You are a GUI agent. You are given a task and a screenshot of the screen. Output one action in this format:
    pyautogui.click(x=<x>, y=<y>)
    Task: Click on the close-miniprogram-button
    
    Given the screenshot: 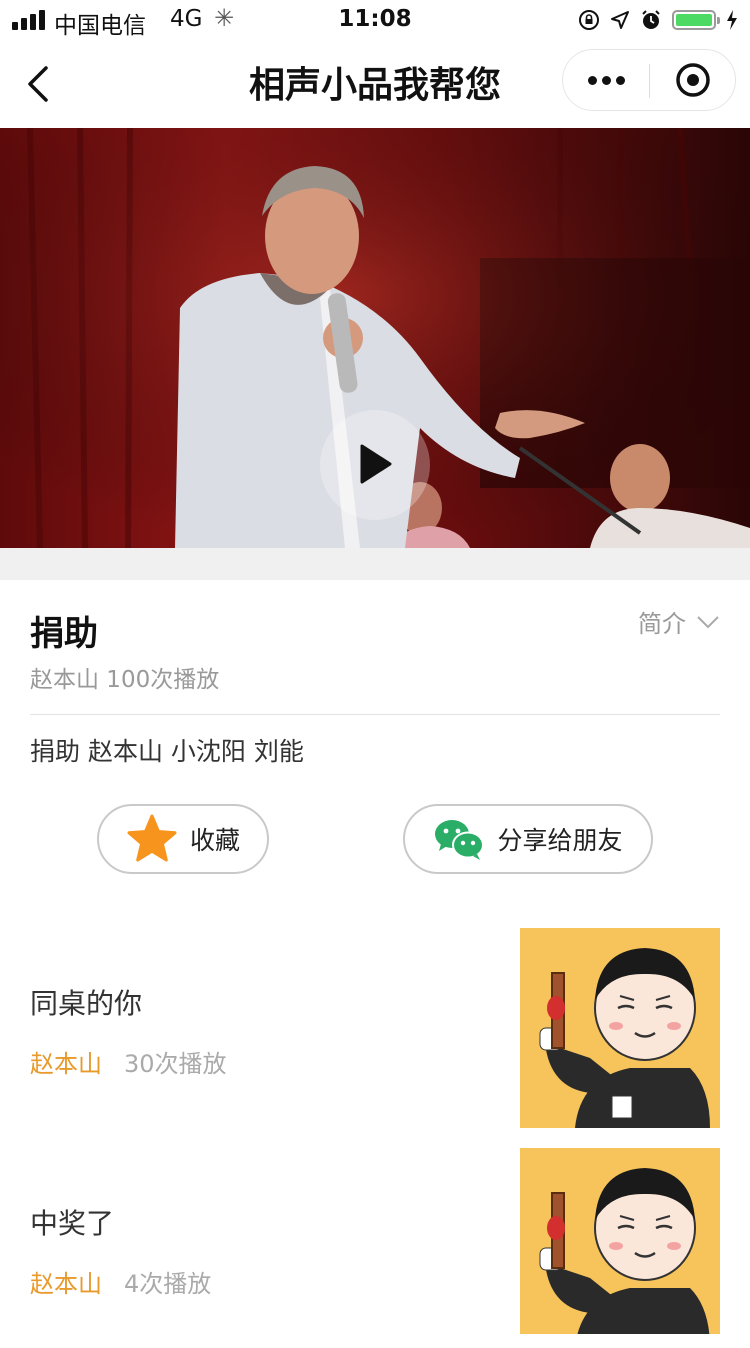 What is the action you would take?
    pyautogui.click(x=693, y=80)
    